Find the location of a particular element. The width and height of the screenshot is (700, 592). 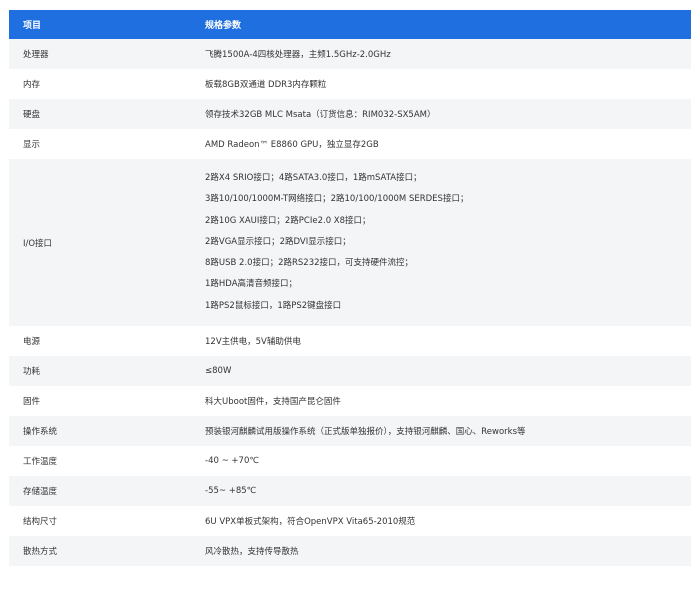

row-label: 显示 is located at coordinates (102, 144).